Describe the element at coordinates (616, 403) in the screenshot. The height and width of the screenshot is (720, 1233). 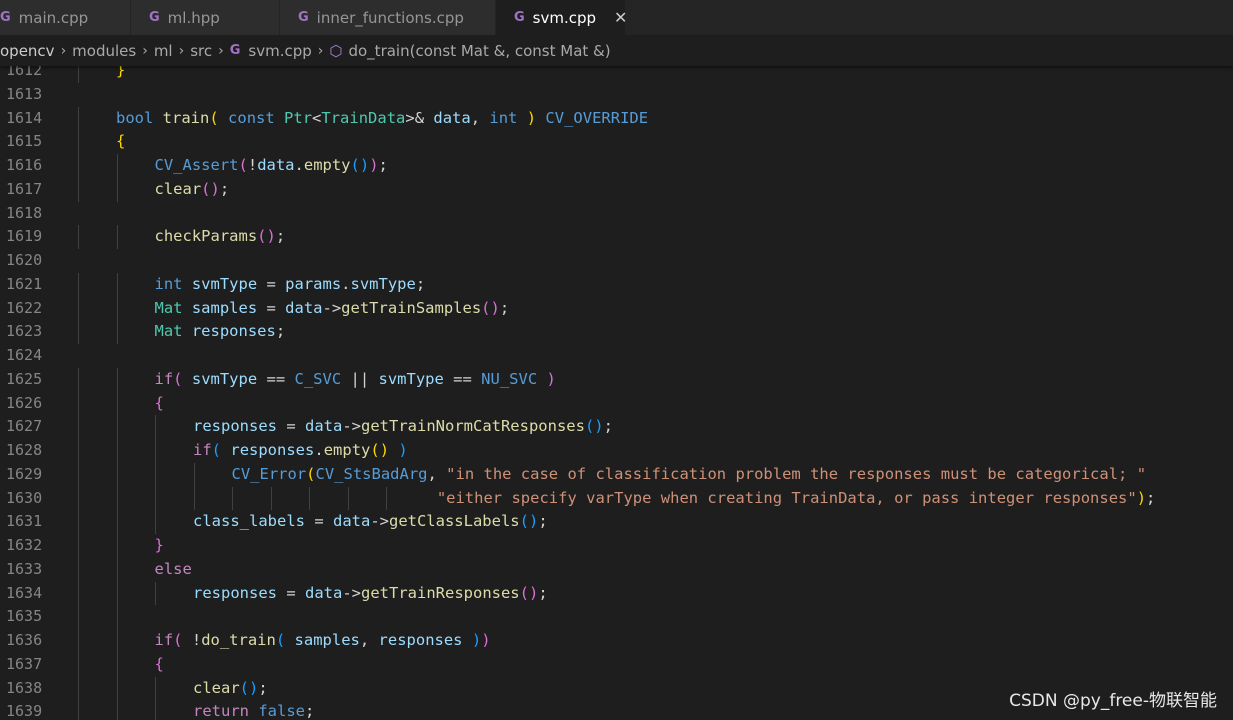
I see `code-line: 1626 {` at that location.